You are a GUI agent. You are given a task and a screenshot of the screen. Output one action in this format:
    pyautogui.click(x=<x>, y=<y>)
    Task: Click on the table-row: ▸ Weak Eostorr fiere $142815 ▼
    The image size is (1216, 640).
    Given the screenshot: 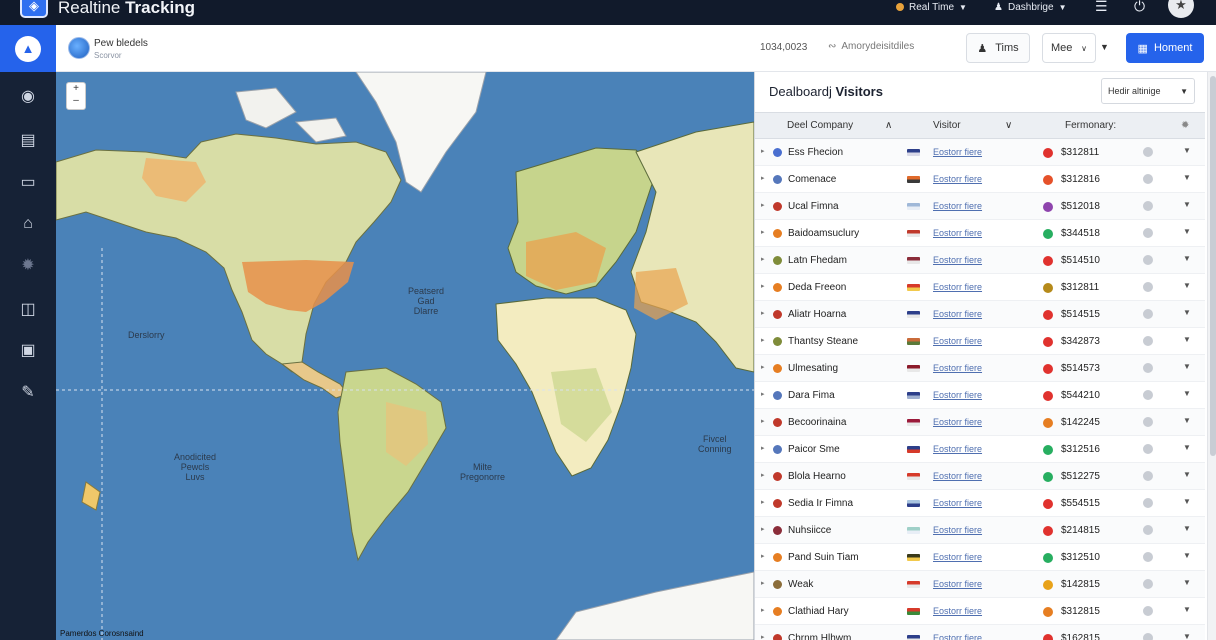 What is the action you would take?
    pyautogui.click(x=980, y=584)
    